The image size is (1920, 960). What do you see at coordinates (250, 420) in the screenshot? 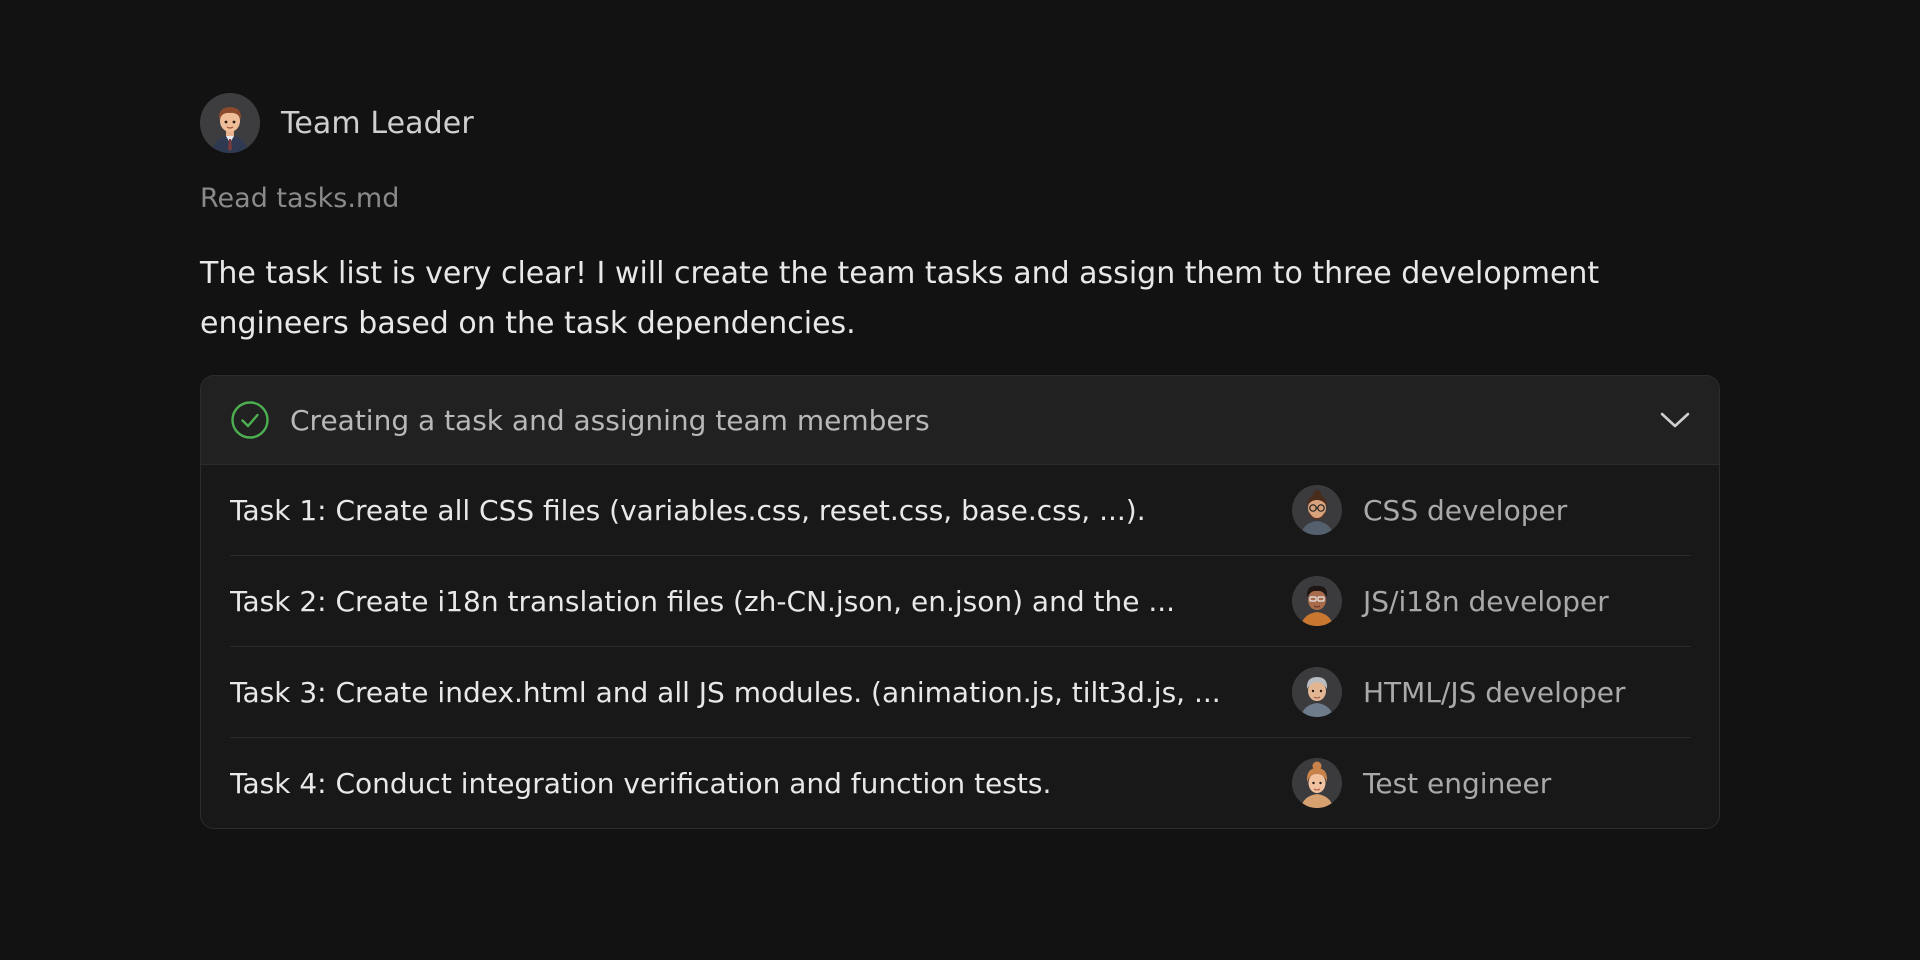
I see `check-circle-icon` at bounding box center [250, 420].